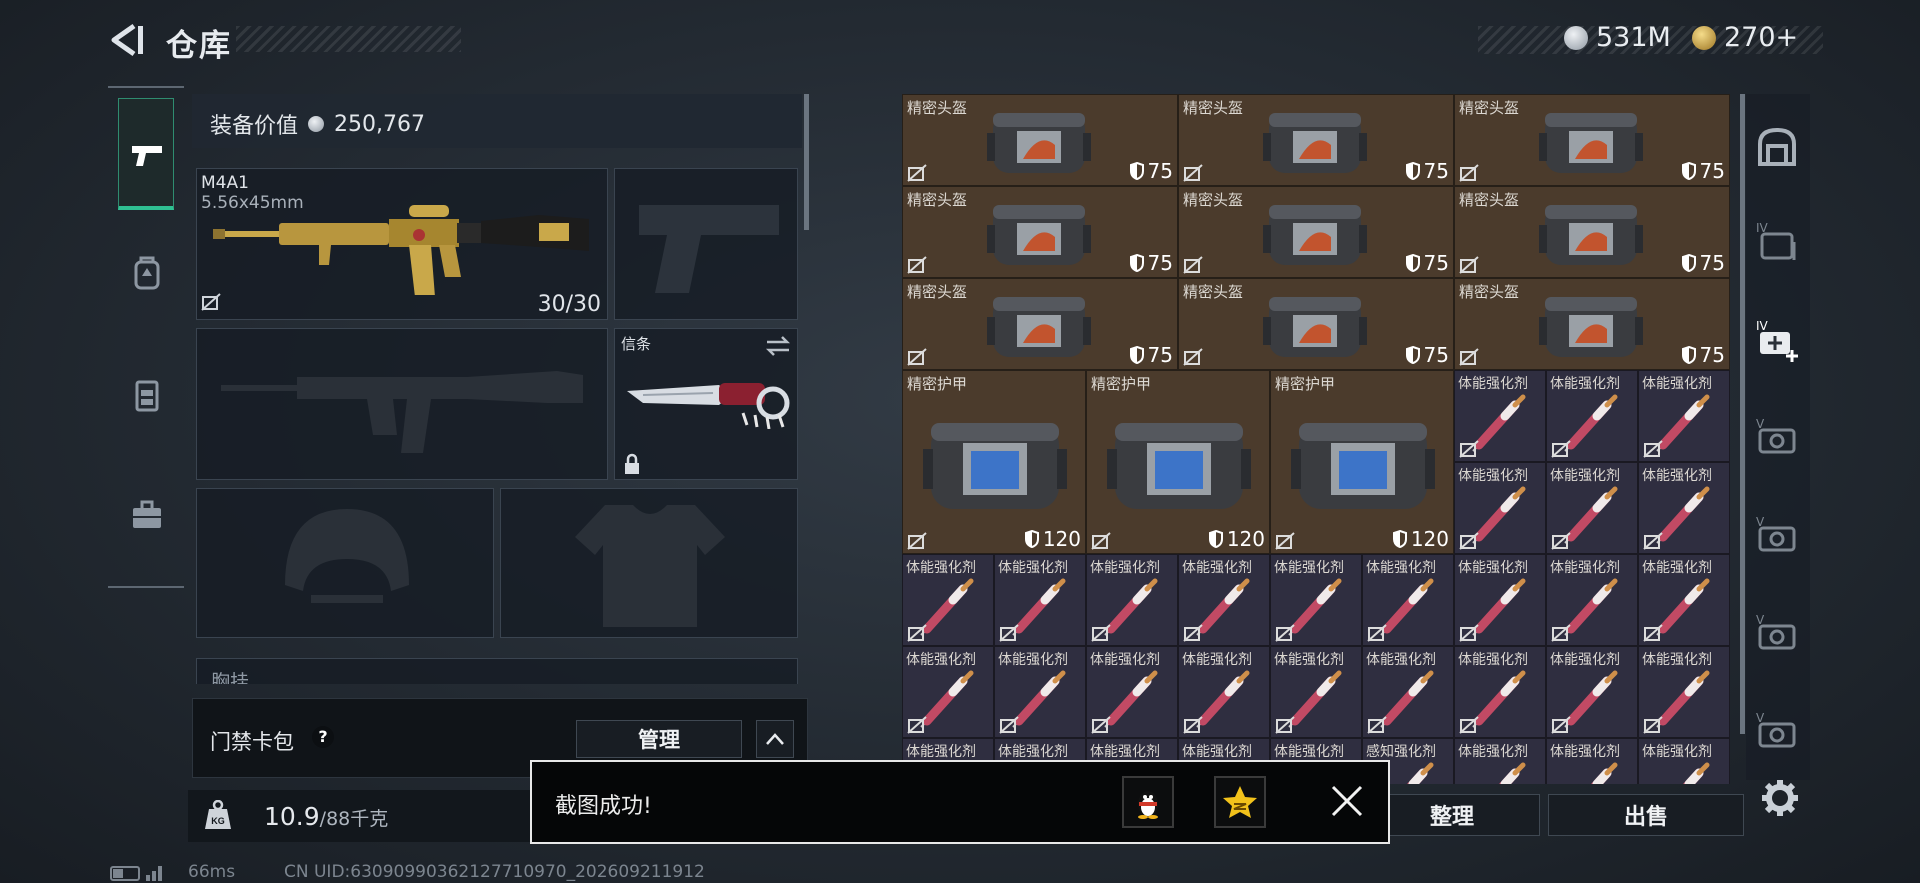 The width and height of the screenshot is (1920, 883). I want to click on stash-home-icon, so click(1777, 147).